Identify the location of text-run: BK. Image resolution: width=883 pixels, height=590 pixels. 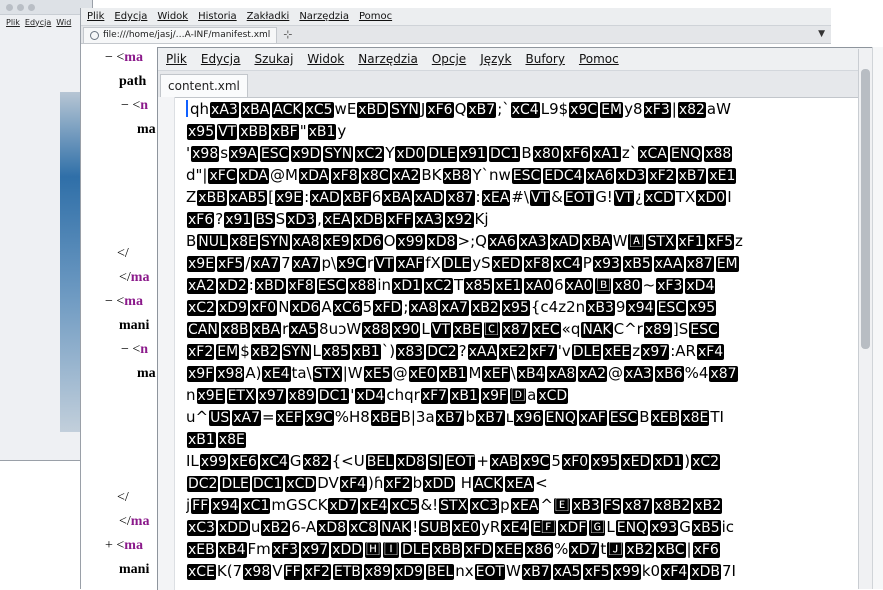
(431, 175).